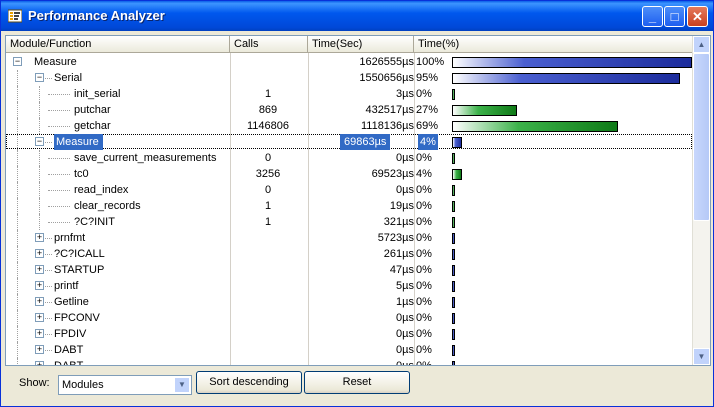 This screenshot has height=407, width=714. What do you see at coordinates (182, 385) in the screenshot?
I see `chevron-down-icon: ▼` at bounding box center [182, 385].